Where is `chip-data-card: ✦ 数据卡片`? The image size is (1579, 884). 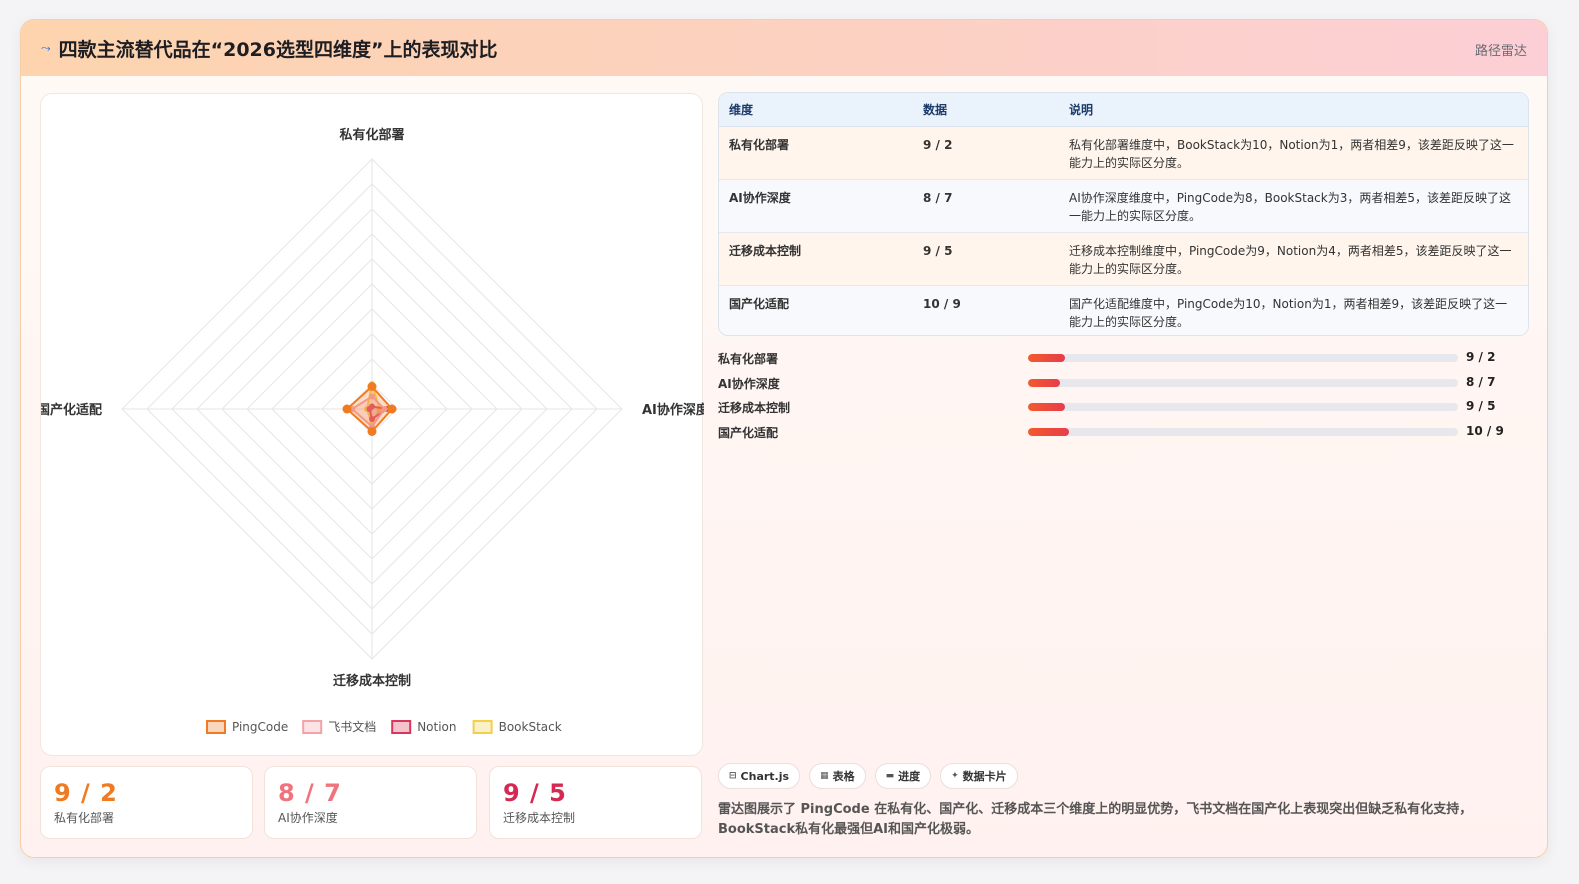
chip-data-card: ✦ 数据卡片 is located at coordinates (979, 776).